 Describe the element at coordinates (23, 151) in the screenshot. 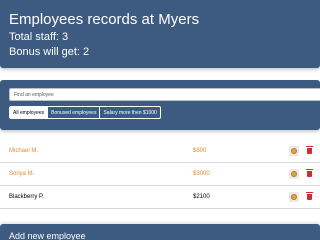

I see `employee-name: Michael M.` at that location.